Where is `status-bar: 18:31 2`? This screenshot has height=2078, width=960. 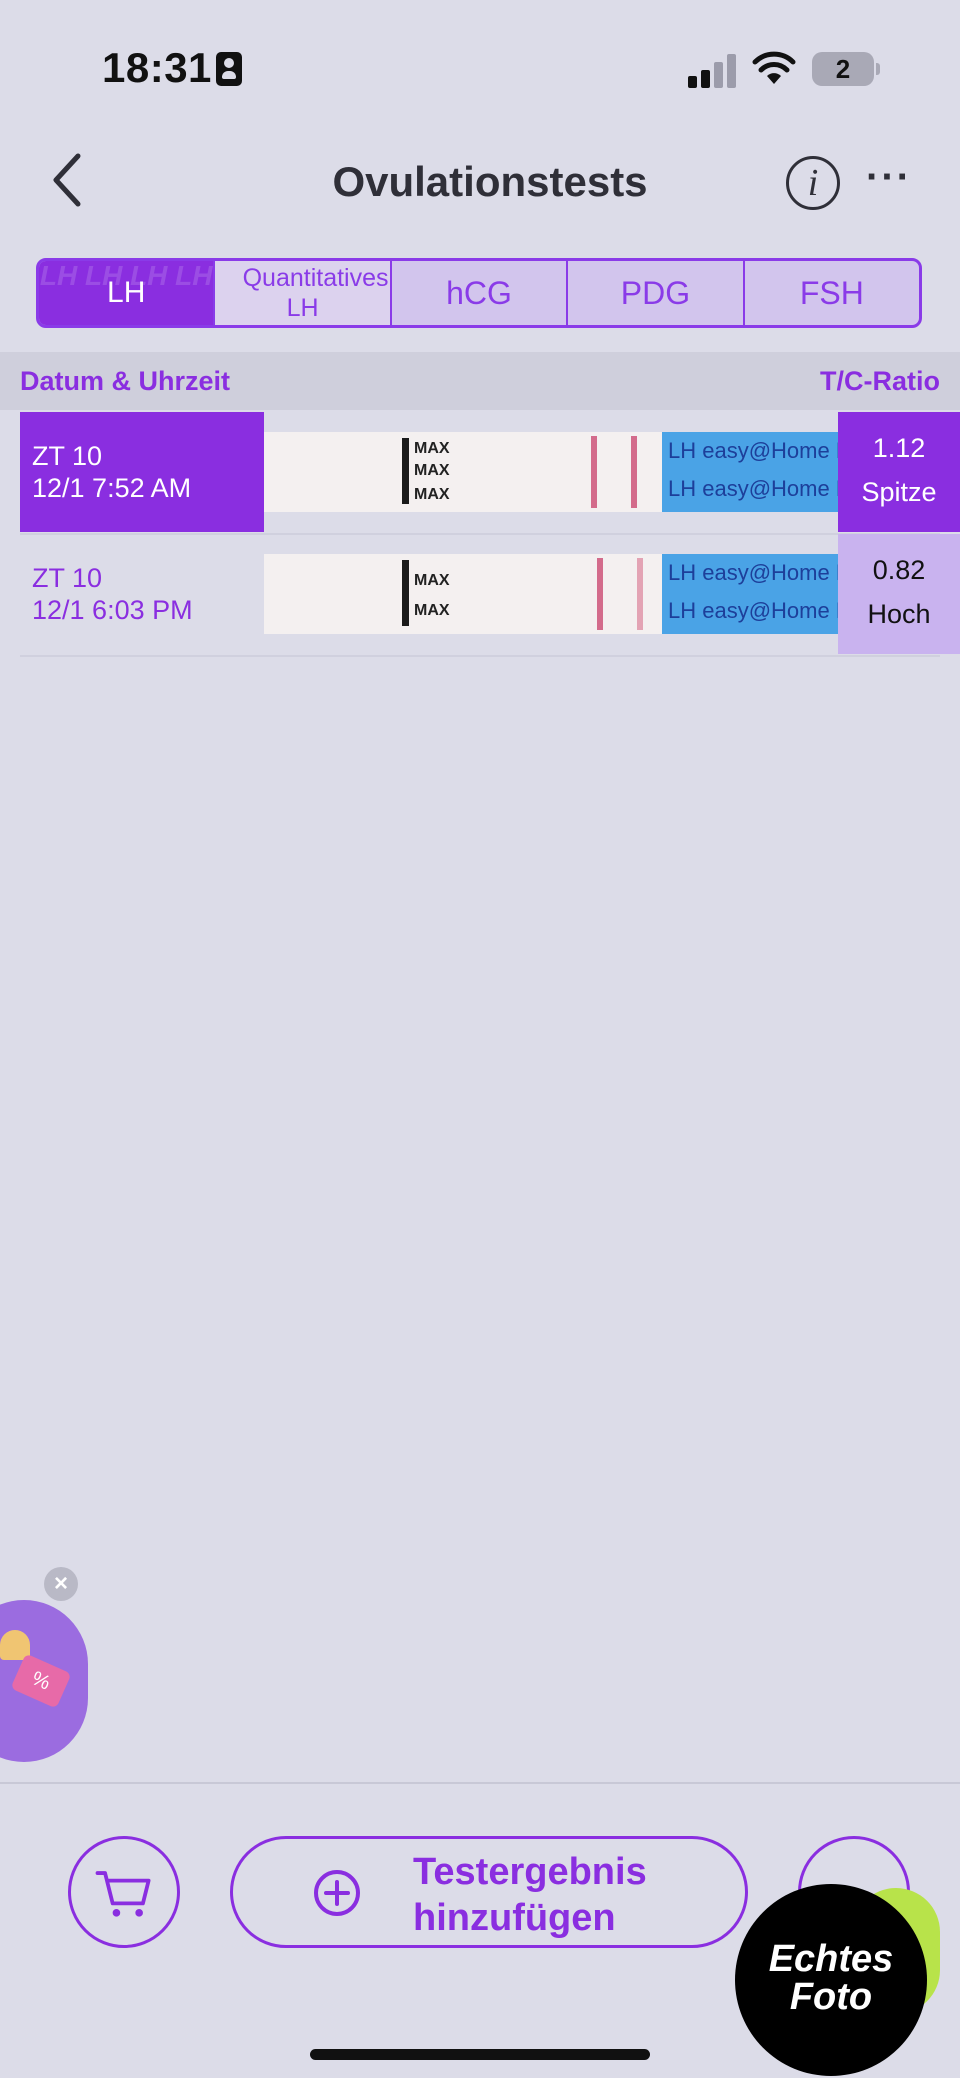
status-bar: 18:31 2 is located at coordinates (480, 70).